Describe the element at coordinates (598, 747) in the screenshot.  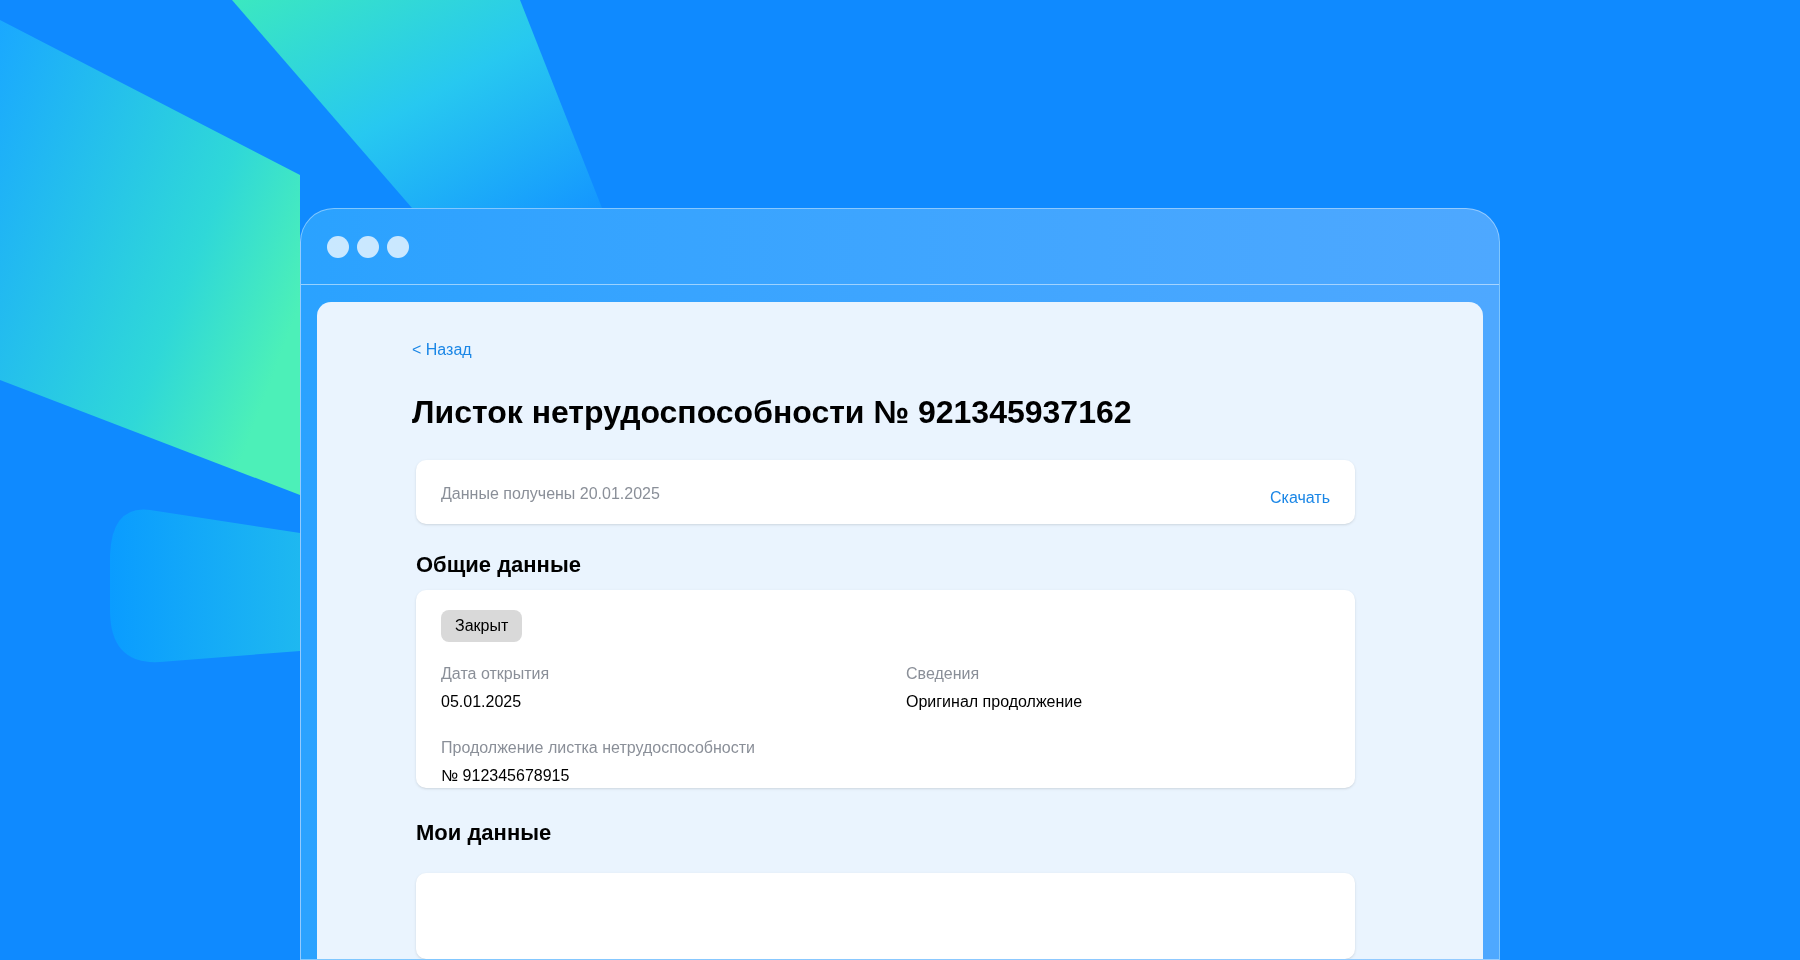
I see `field-label: Продолжение листка нетрудоспособности` at that location.